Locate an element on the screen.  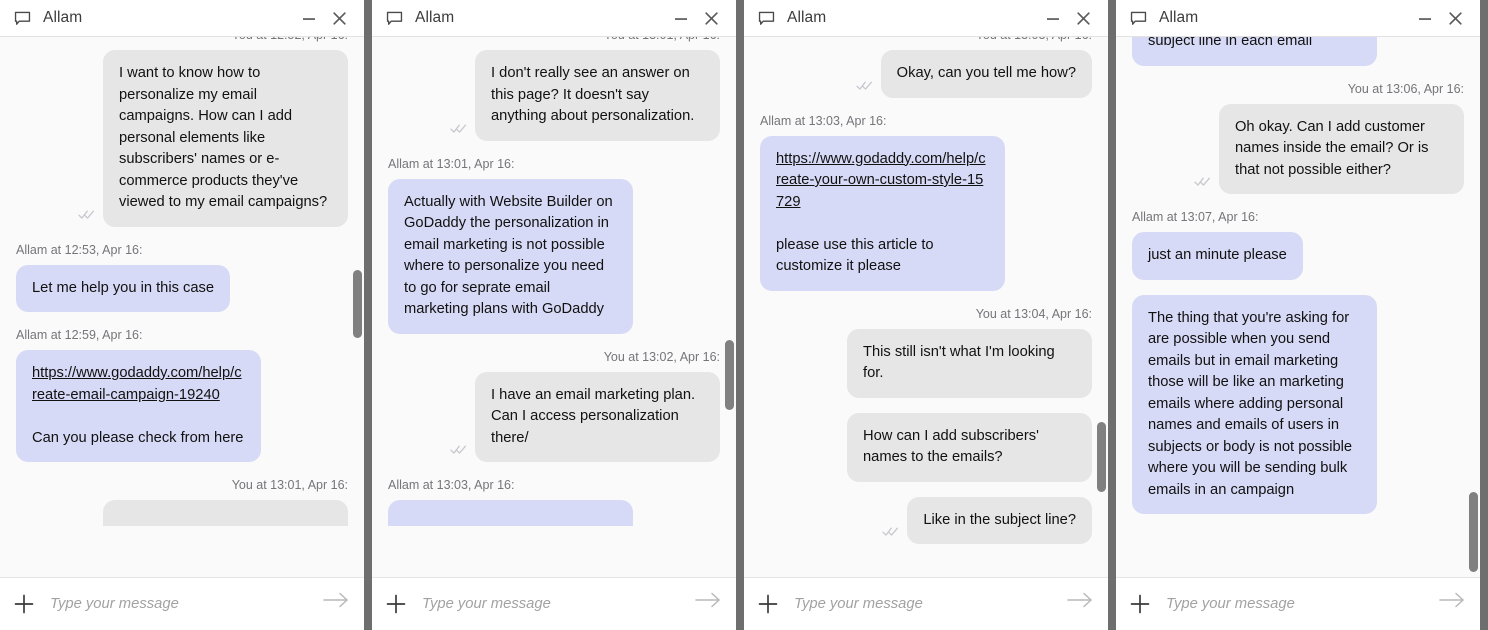
message-timestamp: You at 13:01, Apr 16: is located at coordinates (554, 40).